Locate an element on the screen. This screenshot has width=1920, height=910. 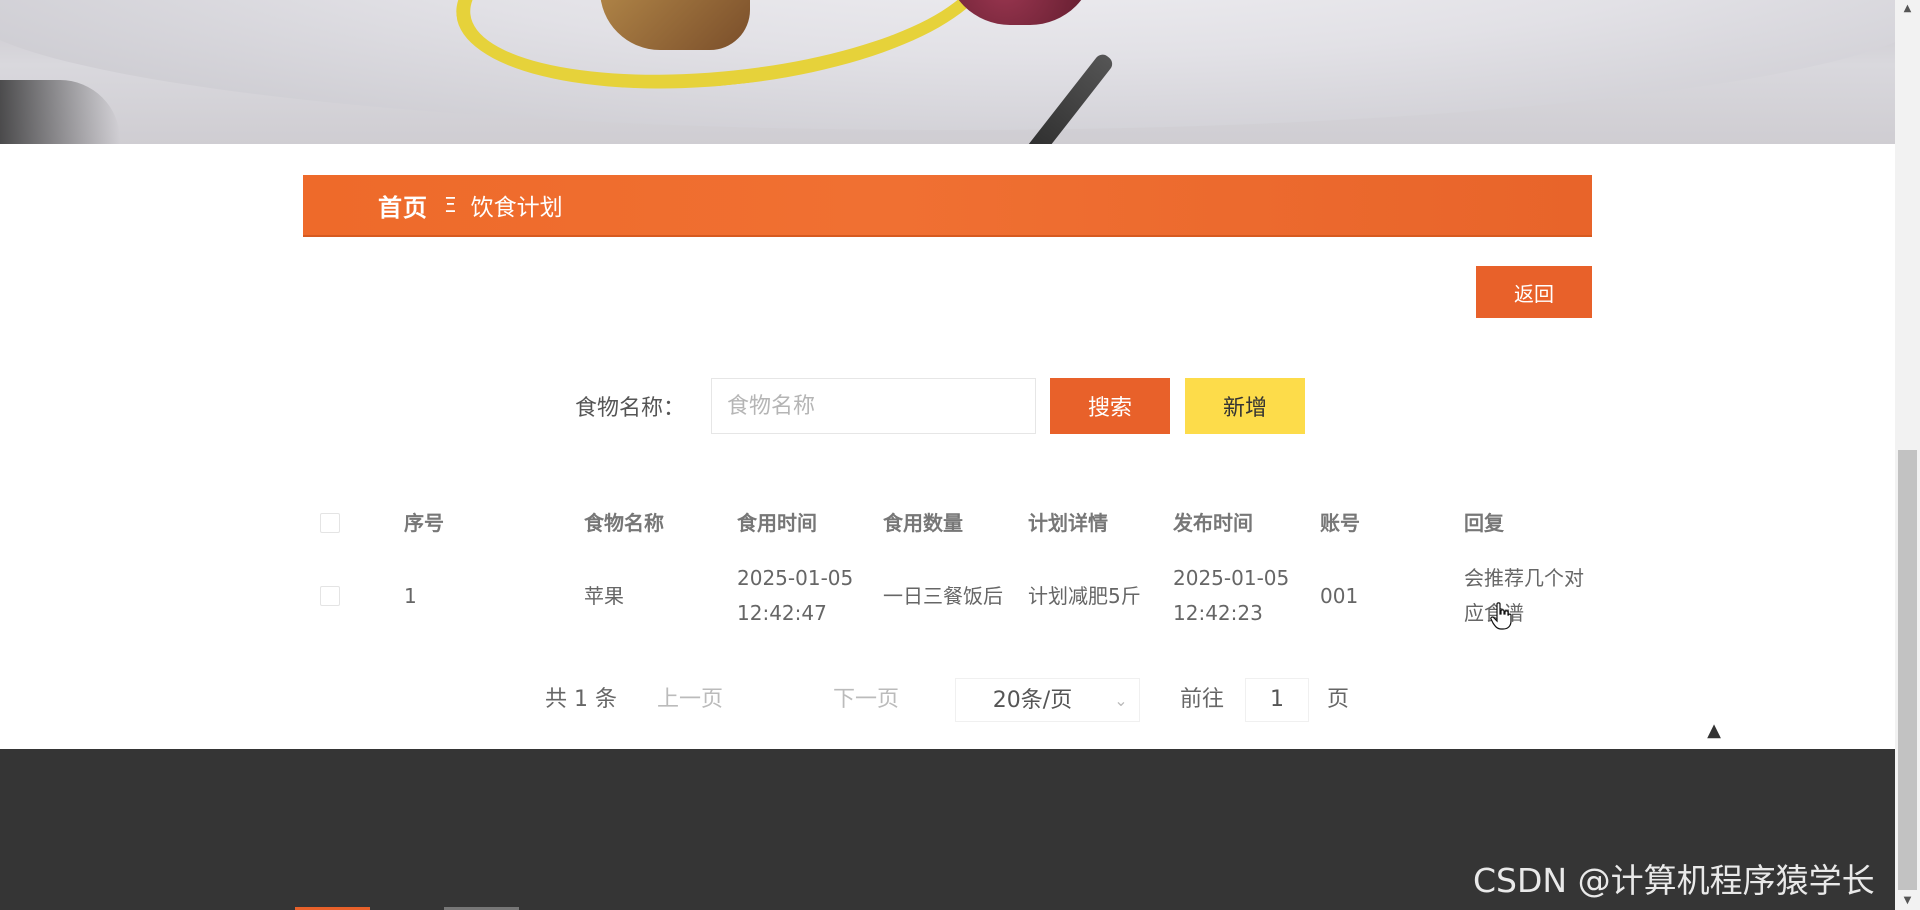
column-header-index: 序号 is located at coordinates (489, 523).